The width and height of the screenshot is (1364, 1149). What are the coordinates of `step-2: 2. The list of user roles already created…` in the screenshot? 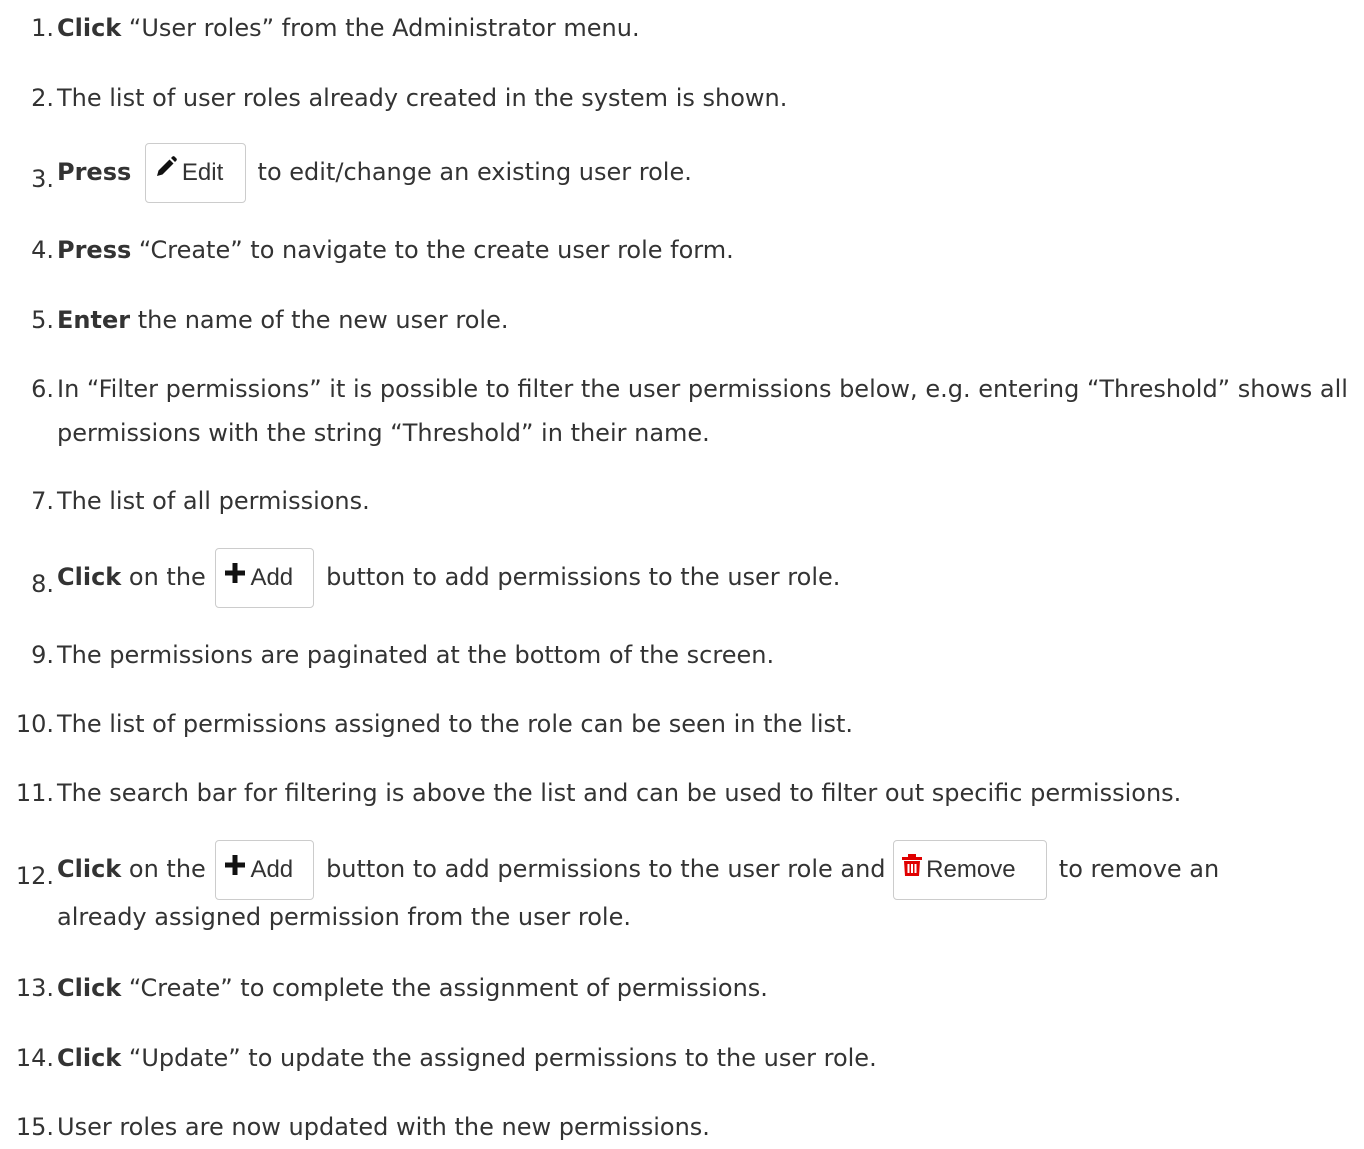 It's located at (697, 98).